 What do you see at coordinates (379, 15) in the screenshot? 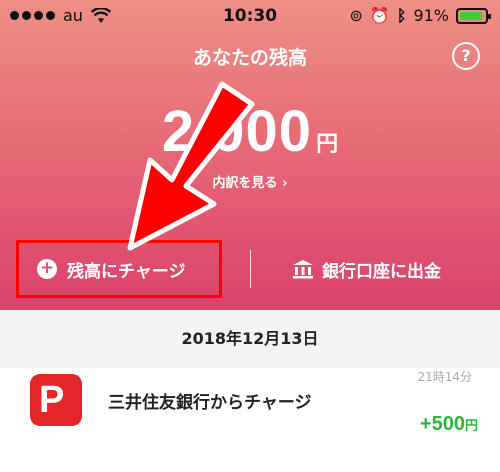
I see `alarm-icon: ⏰` at bounding box center [379, 15].